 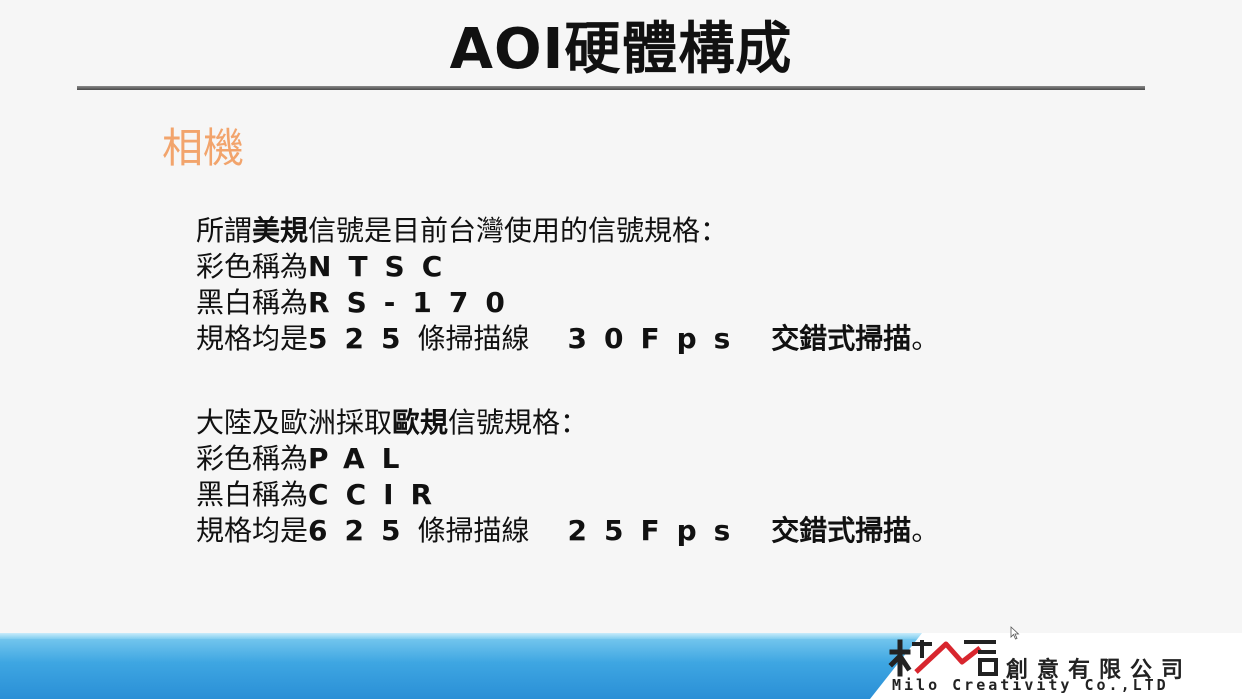 What do you see at coordinates (567, 495) in the screenshot?
I see `pal-bw-line: 黑白稱為CCIR` at bounding box center [567, 495].